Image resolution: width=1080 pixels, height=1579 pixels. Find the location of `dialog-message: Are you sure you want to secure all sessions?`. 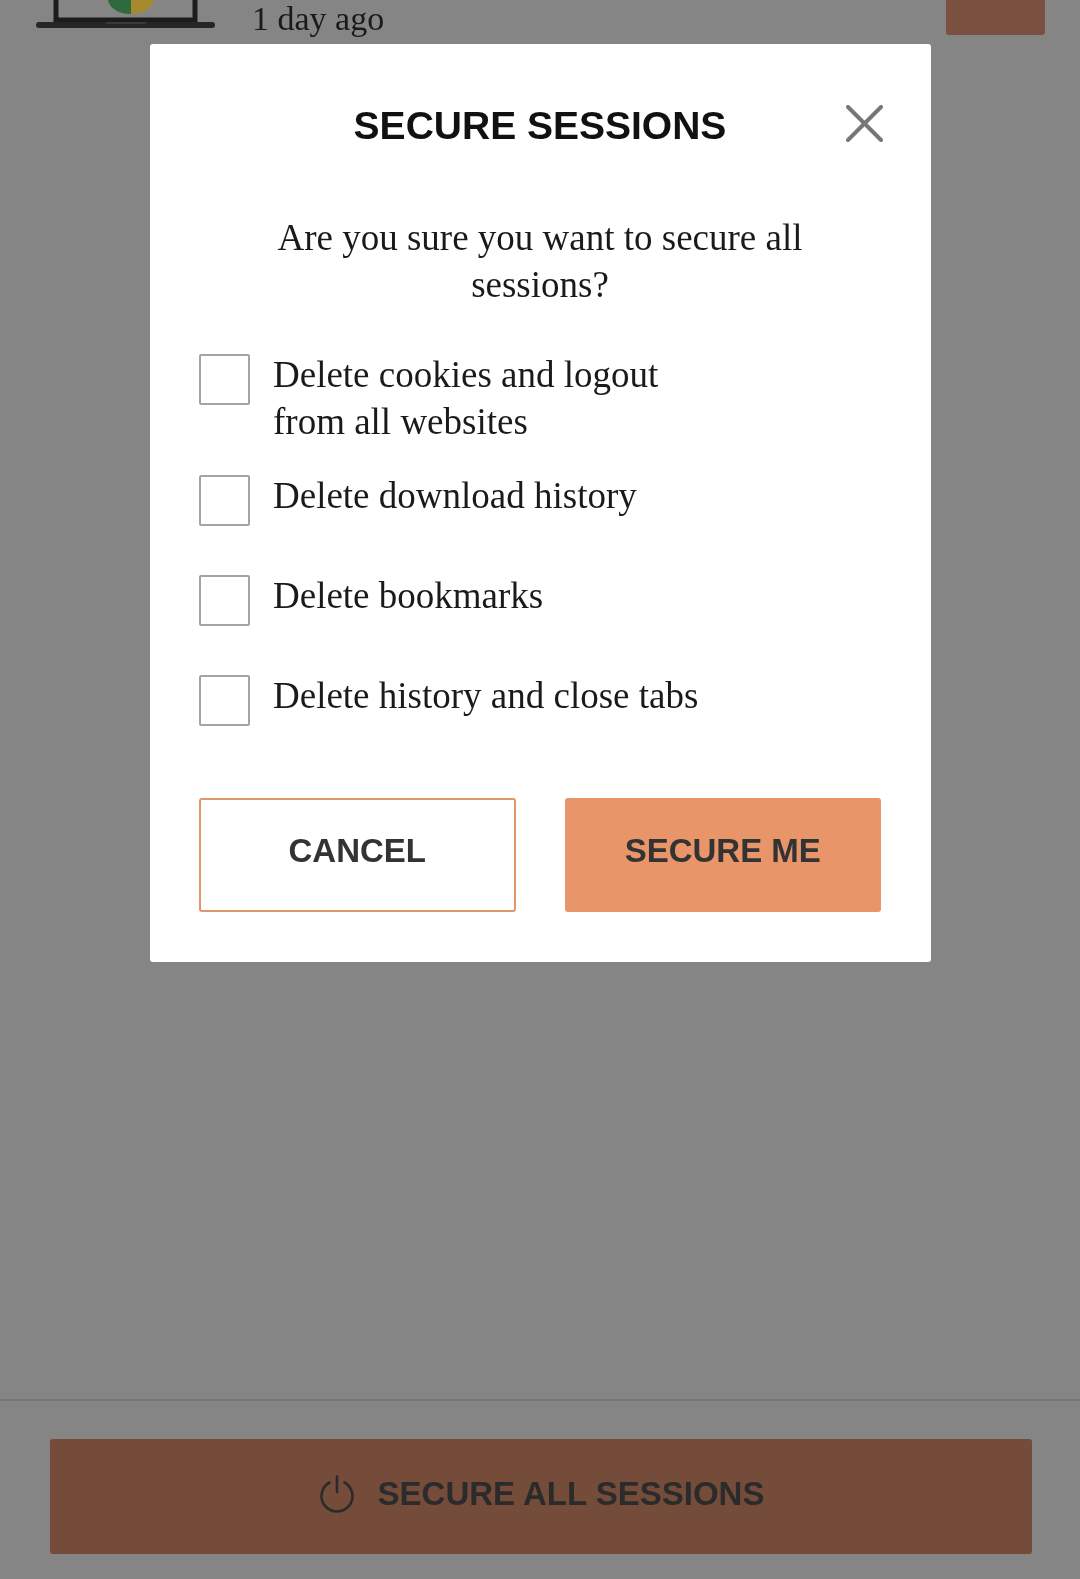

dialog-message: Are you sure you want to secure all sessions? is located at coordinates (540, 261).